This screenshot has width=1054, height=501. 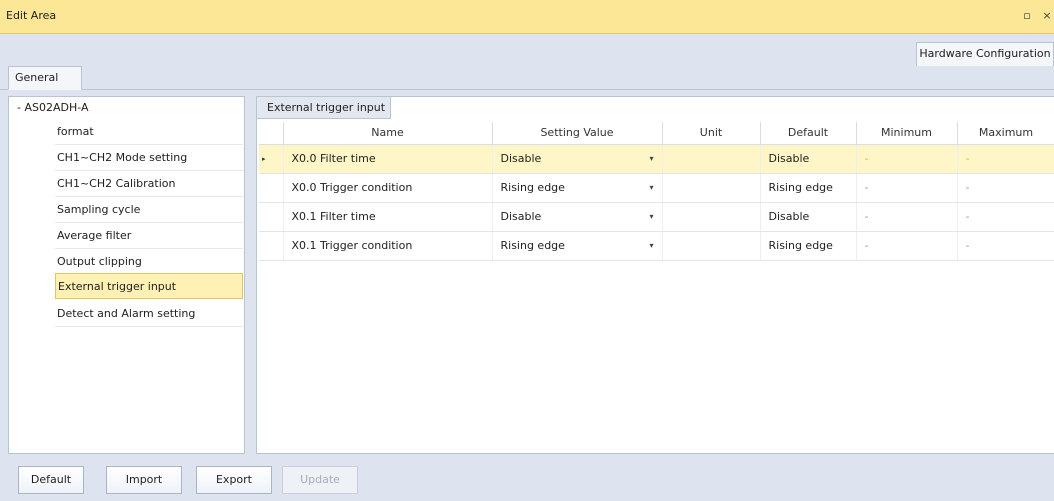 I want to click on cell-name: X0.0 Trigger condition, so click(x=388, y=188).